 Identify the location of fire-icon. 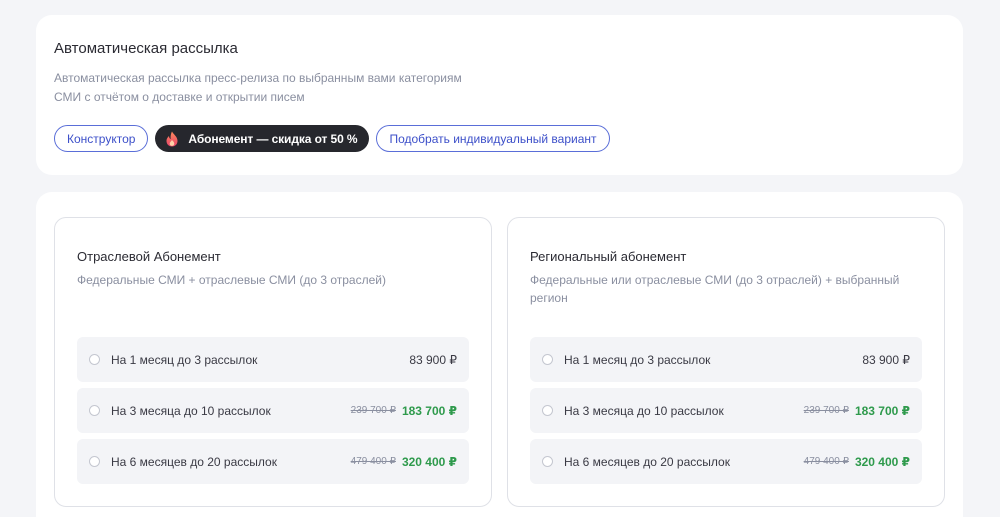
(172, 139).